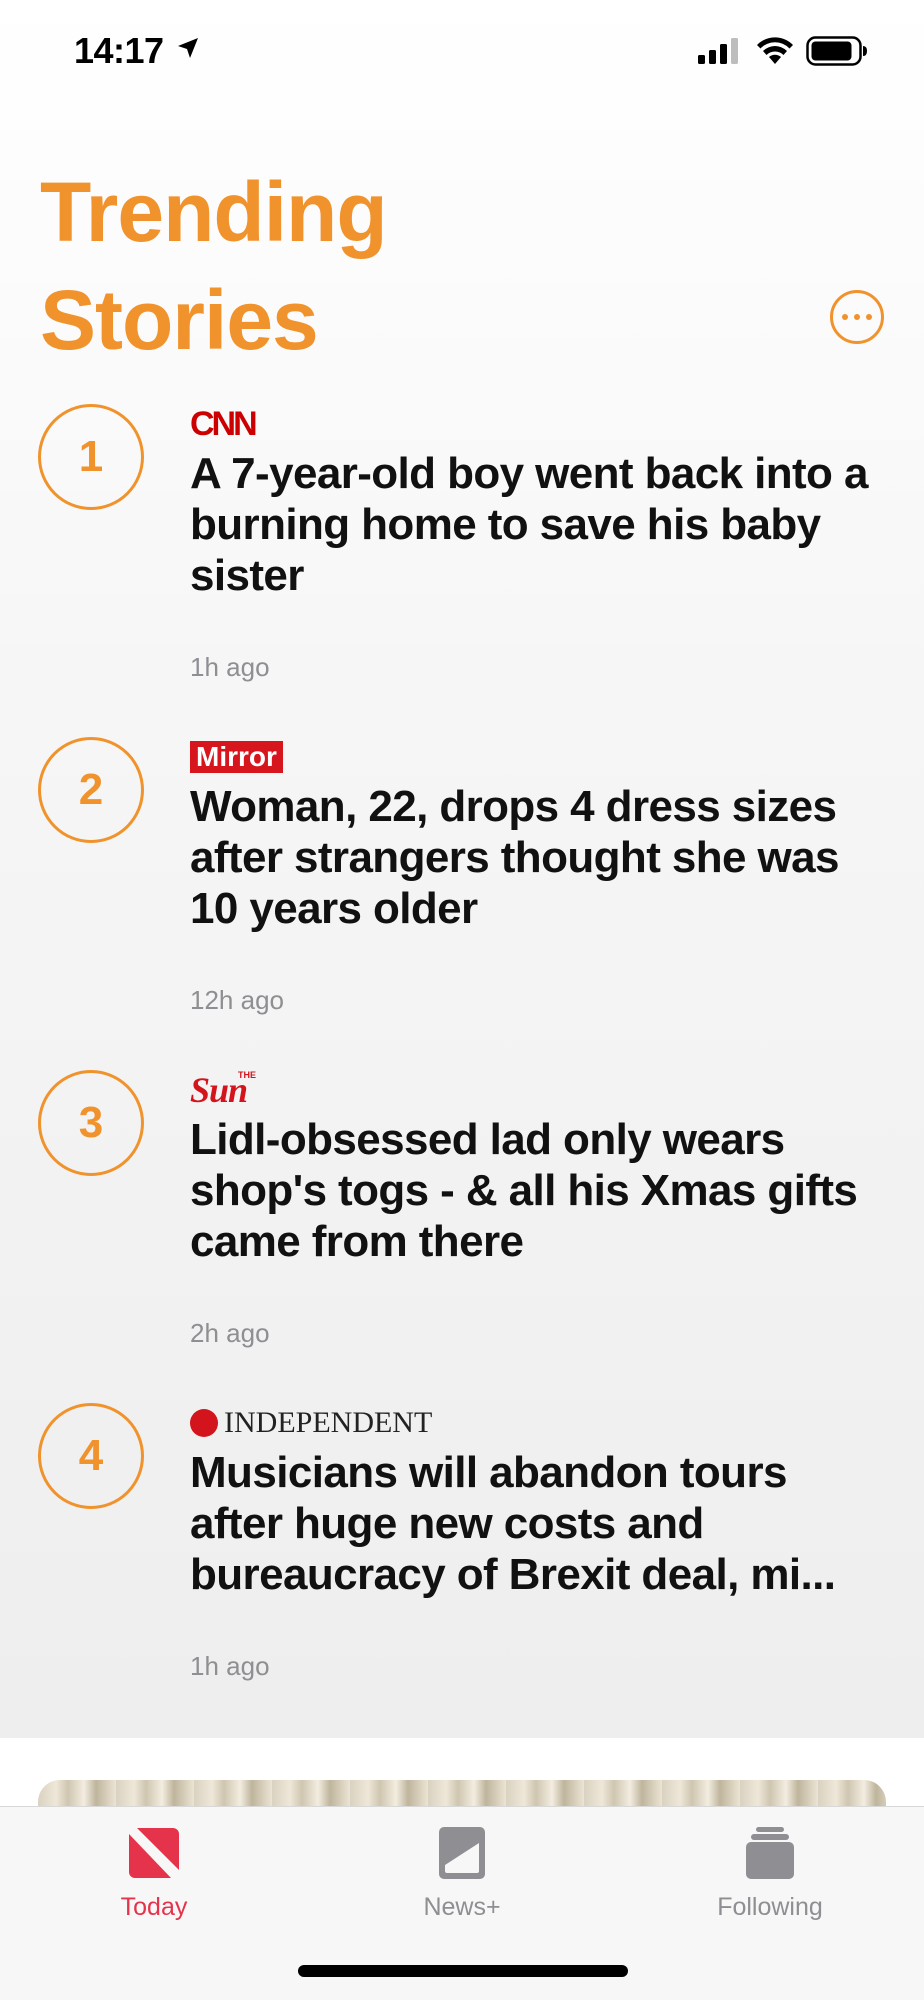  Describe the element at coordinates (836, 51) in the screenshot. I see `battery-icon` at that location.